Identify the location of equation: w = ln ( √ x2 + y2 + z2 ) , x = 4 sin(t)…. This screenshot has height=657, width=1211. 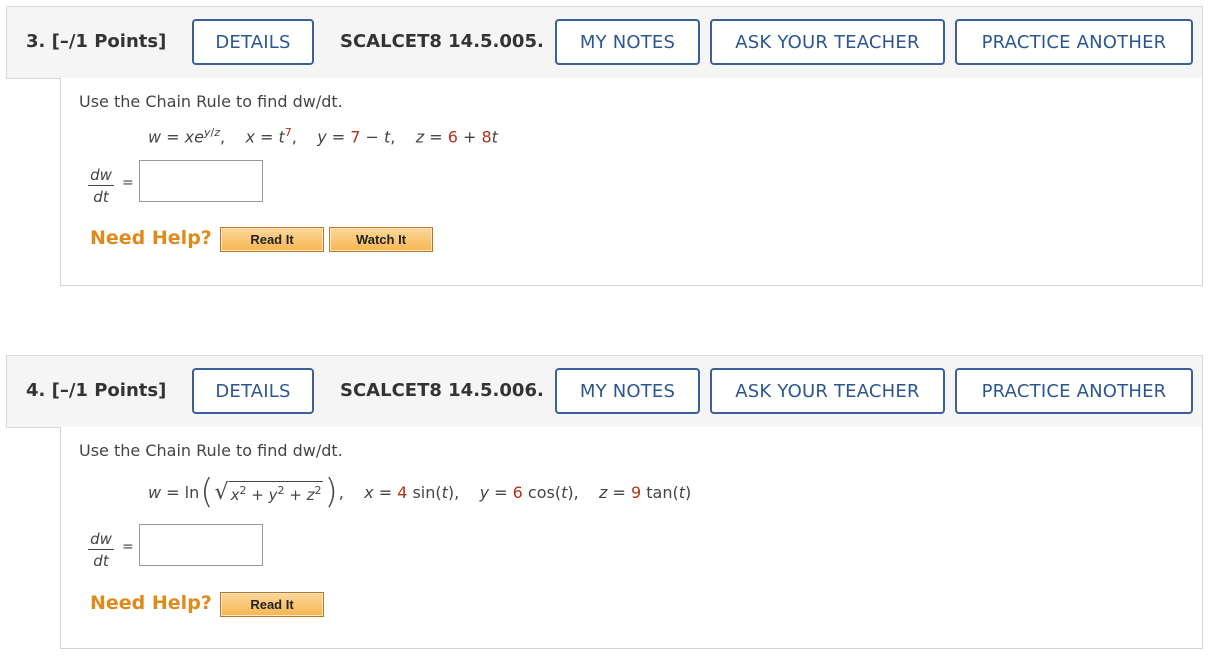
(420, 492).